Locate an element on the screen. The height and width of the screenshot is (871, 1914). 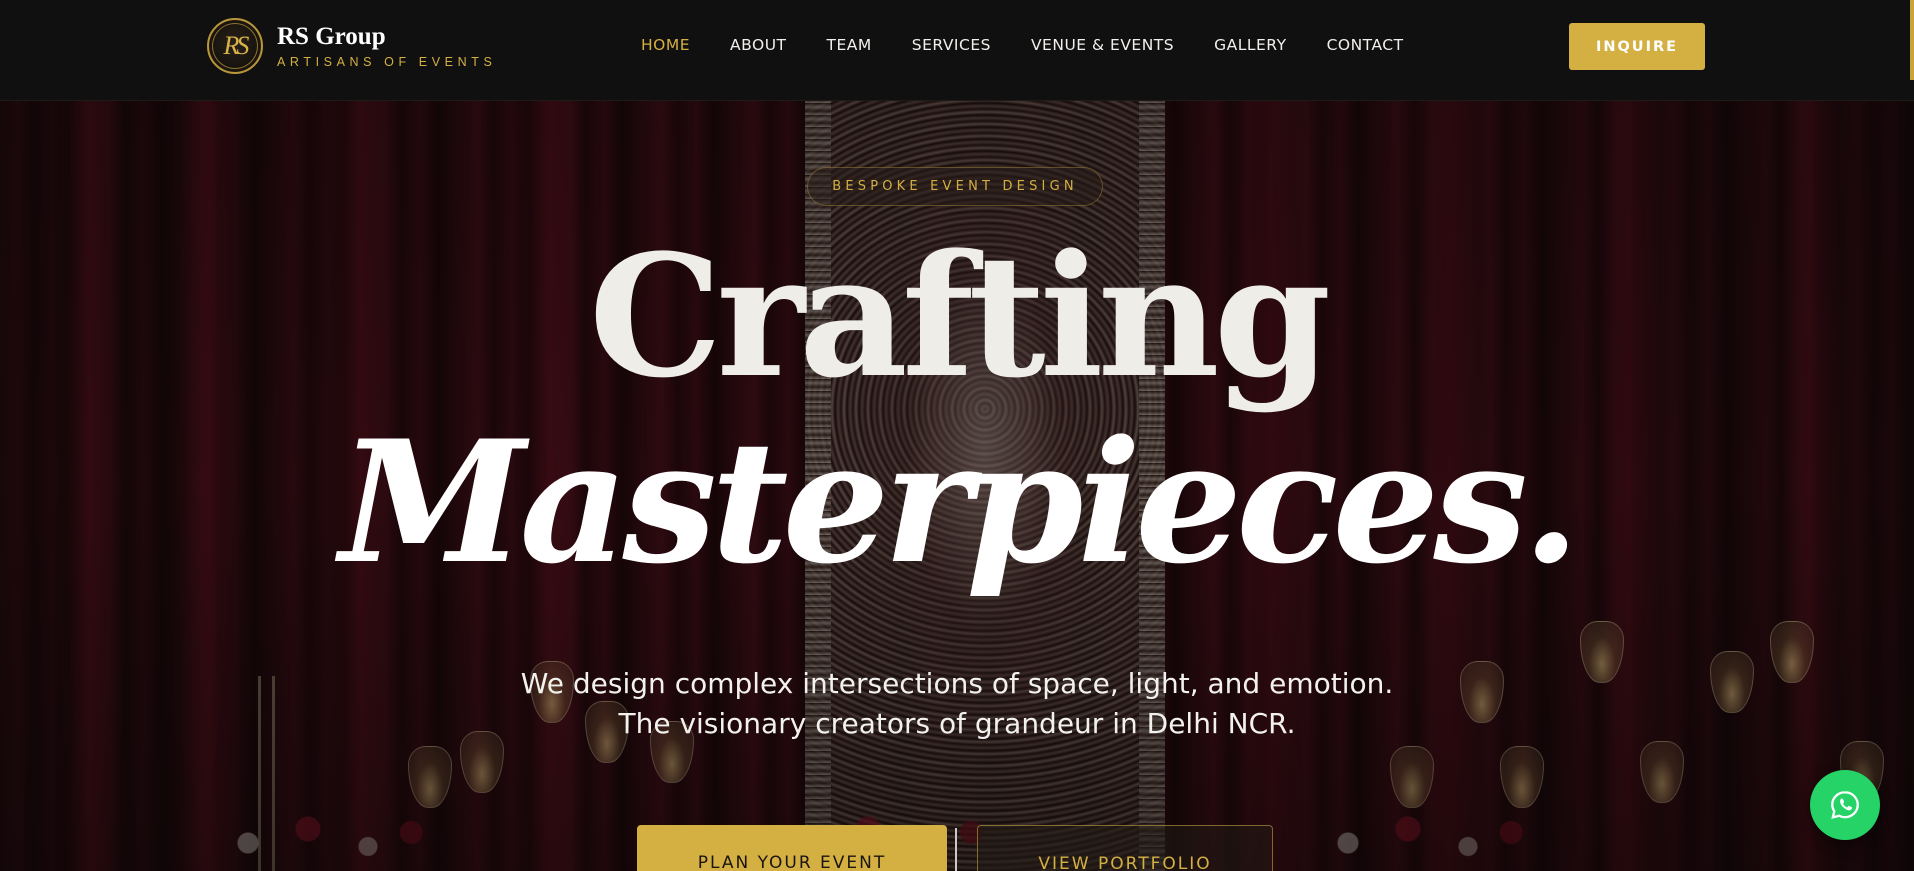
whatsapp-button is located at coordinates (1845, 805).